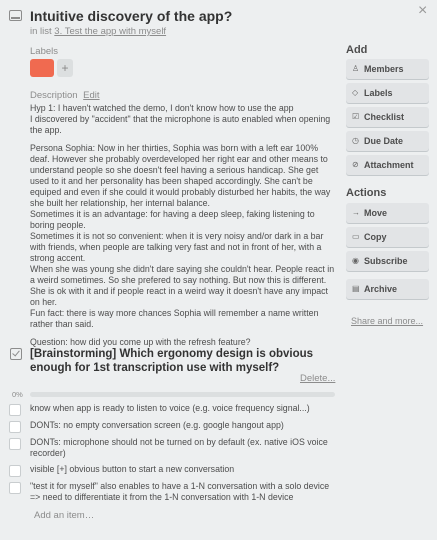  I want to click on checklist-icon, so click(16, 354).